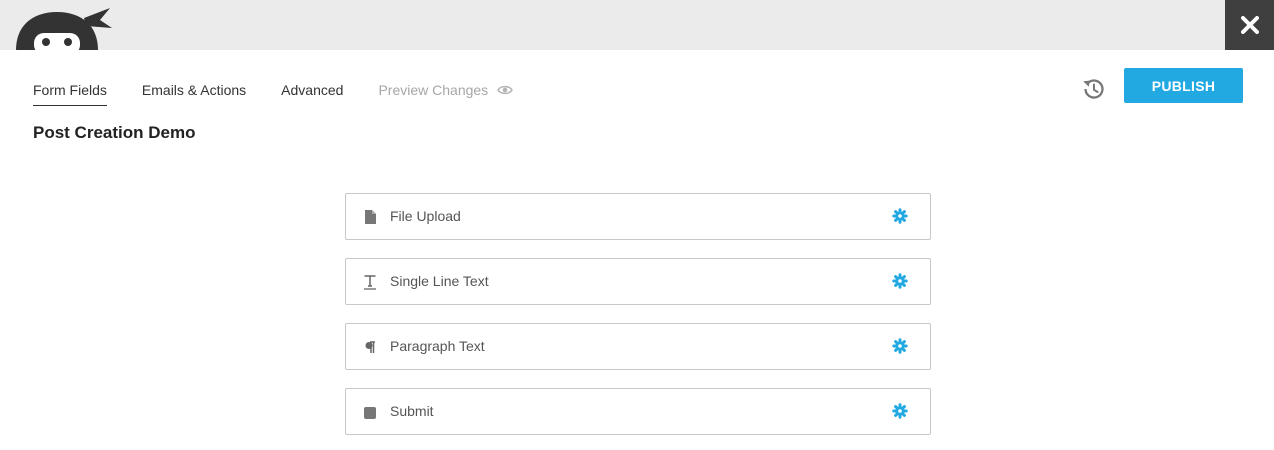 The image size is (1274, 450). I want to click on paragraph-icon, so click(370, 347).